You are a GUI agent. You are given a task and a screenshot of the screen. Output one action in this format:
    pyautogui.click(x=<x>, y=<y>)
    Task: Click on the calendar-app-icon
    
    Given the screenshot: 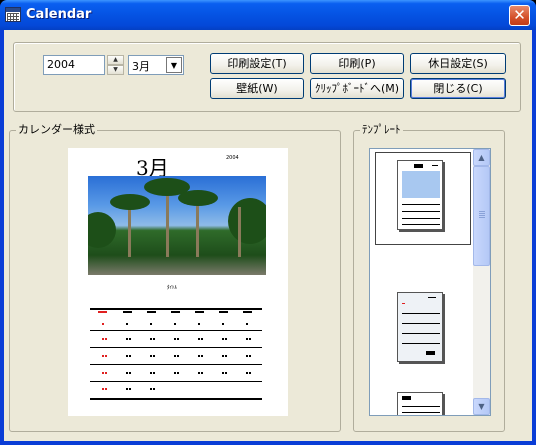 What is the action you would take?
    pyautogui.click(x=13, y=14)
    